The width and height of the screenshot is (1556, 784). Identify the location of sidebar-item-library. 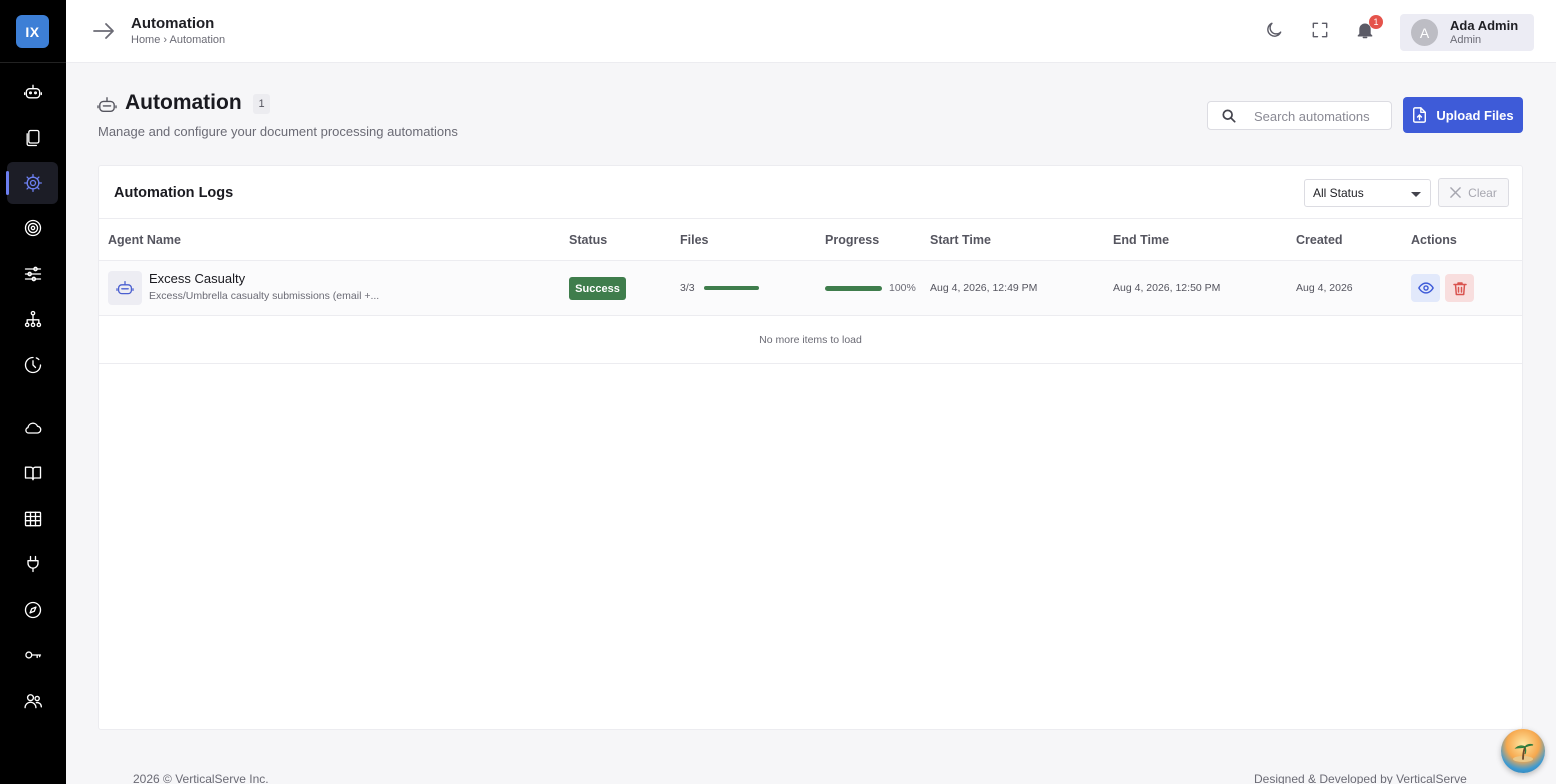
(32, 473).